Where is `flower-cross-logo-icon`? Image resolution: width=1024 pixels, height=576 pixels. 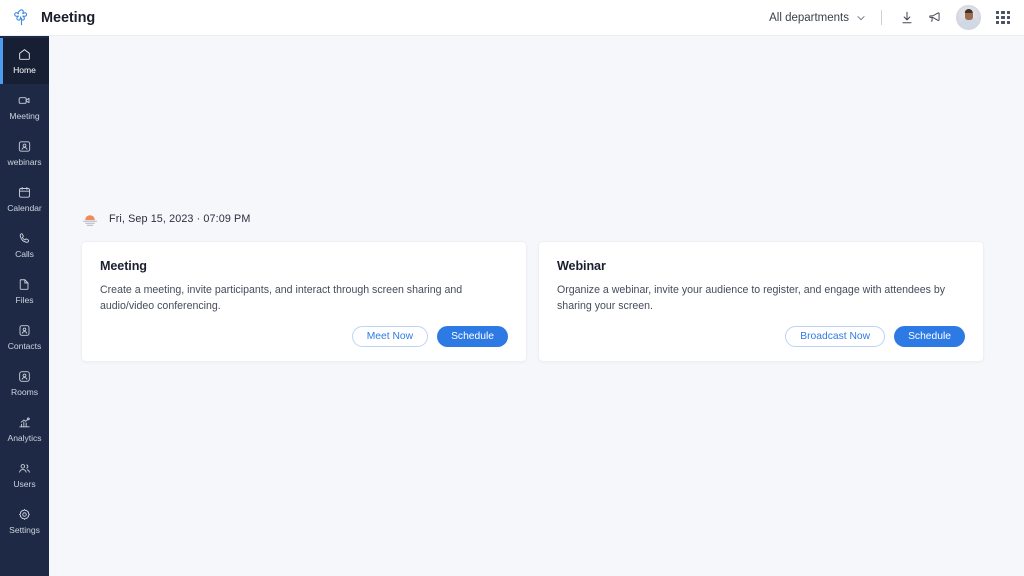 flower-cross-logo-icon is located at coordinates (21, 17).